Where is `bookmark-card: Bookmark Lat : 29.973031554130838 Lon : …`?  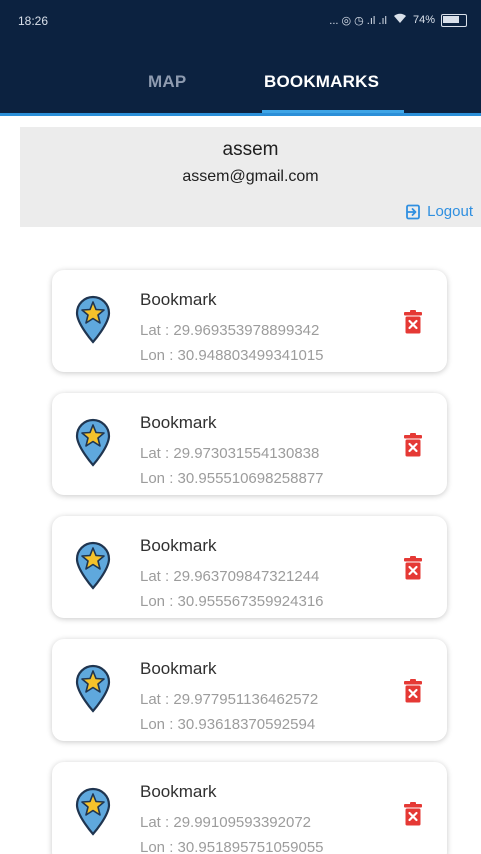 bookmark-card: Bookmark Lat : 29.973031554130838 Lon : … is located at coordinates (249, 444).